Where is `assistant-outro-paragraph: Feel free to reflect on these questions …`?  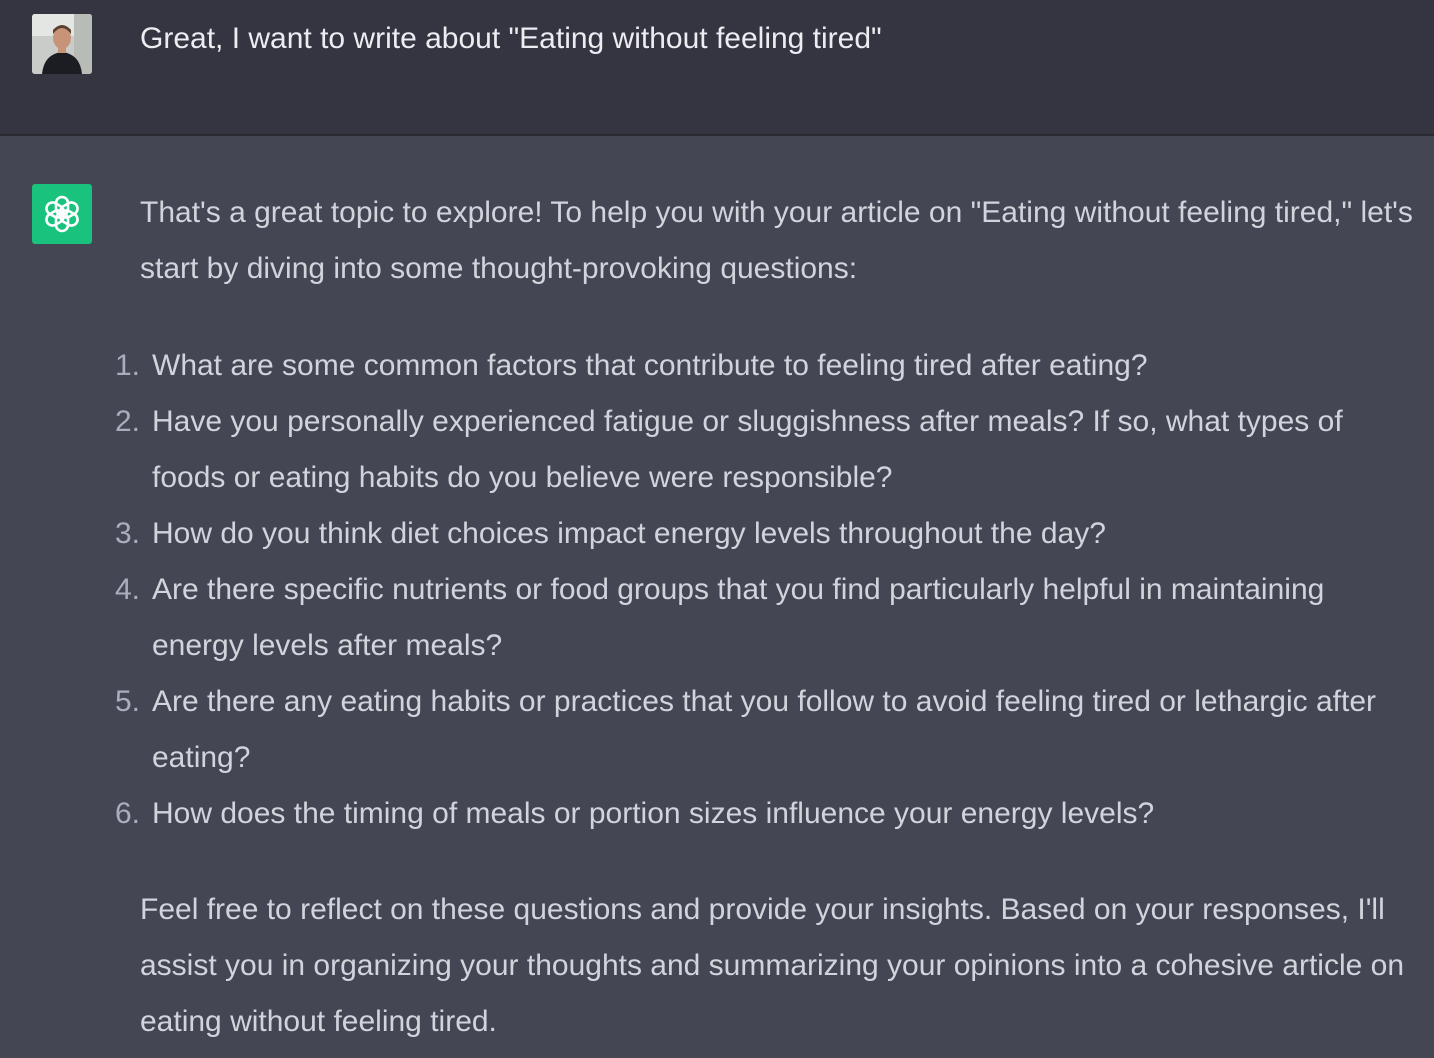
assistant-outro-paragraph: Feel free to reflect on these questions … is located at coordinates (772, 965).